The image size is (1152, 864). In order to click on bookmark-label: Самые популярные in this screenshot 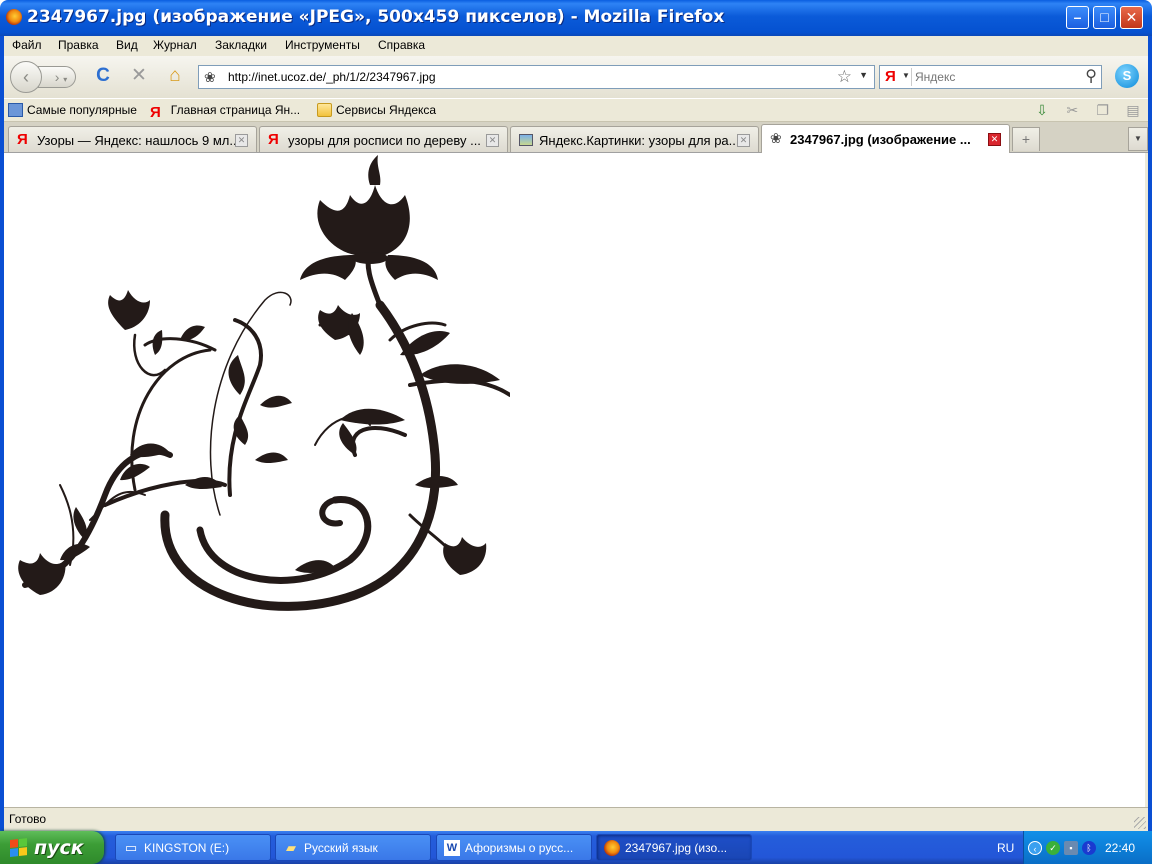, I will do `click(82, 110)`.